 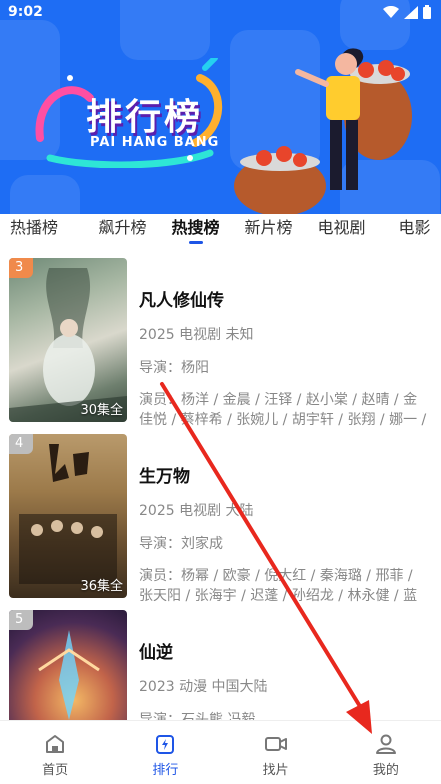 What do you see at coordinates (268, 230) in the screenshot?
I see `tab-new-release: 新片榜` at bounding box center [268, 230].